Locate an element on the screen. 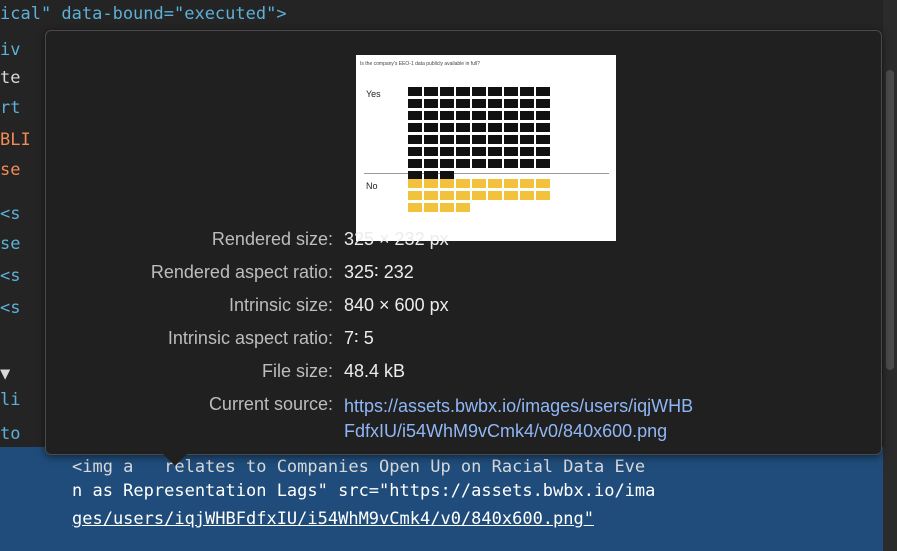 This screenshot has width=897, height=551. code-line: iv is located at coordinates (10, 50).